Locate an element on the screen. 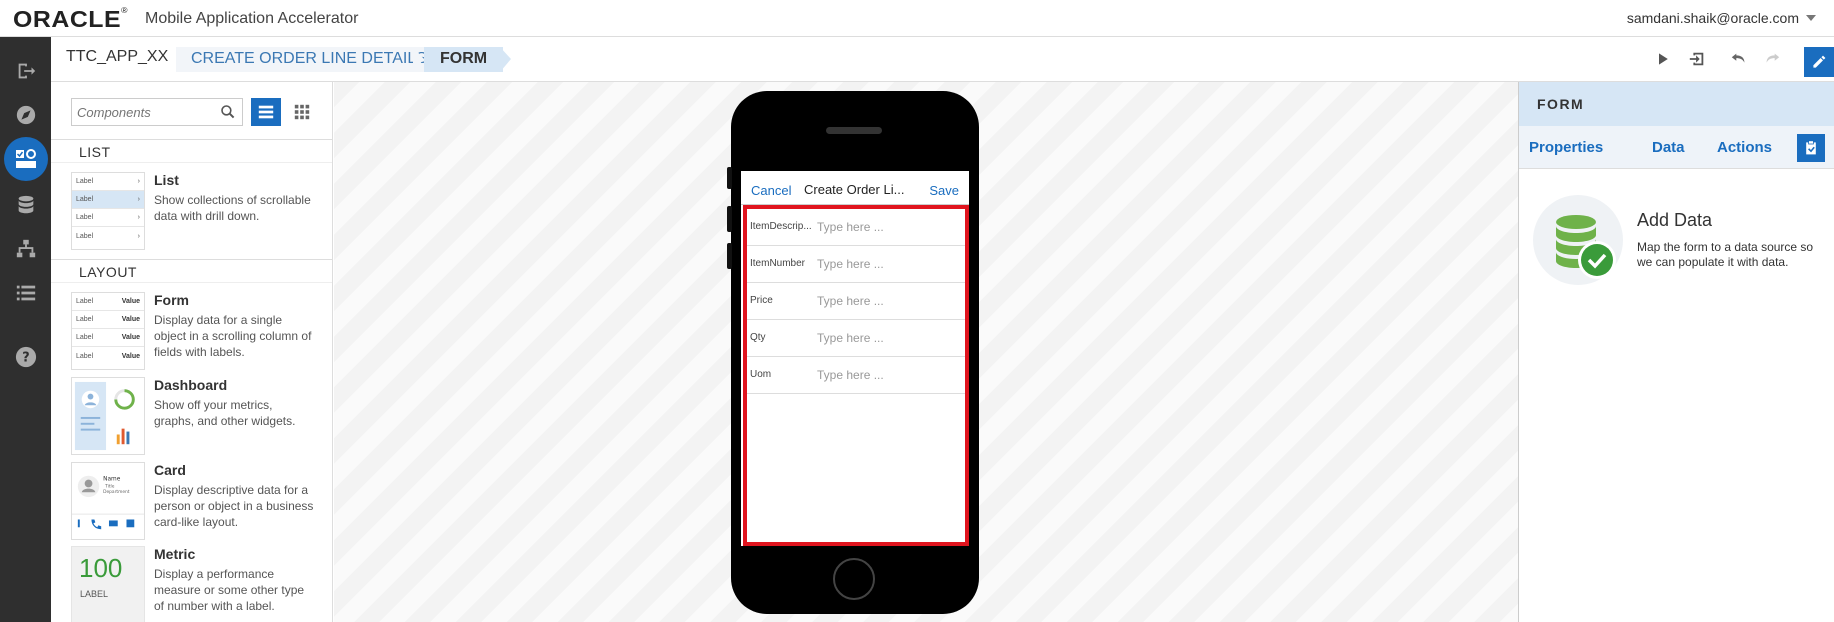  tab-extra-button is located at coordinates (1811, 148).